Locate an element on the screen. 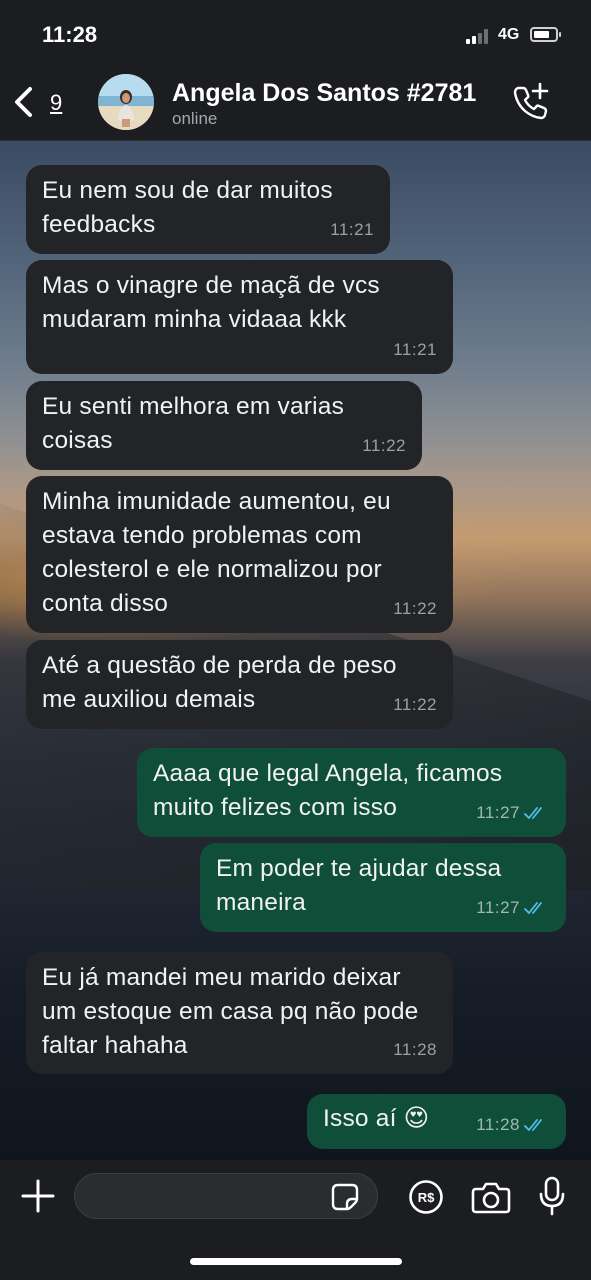 The width and height of the screenshot is (591, 1280). message-text: Em poder te ajudar dessa maneira is located at coordinates (359, 885).